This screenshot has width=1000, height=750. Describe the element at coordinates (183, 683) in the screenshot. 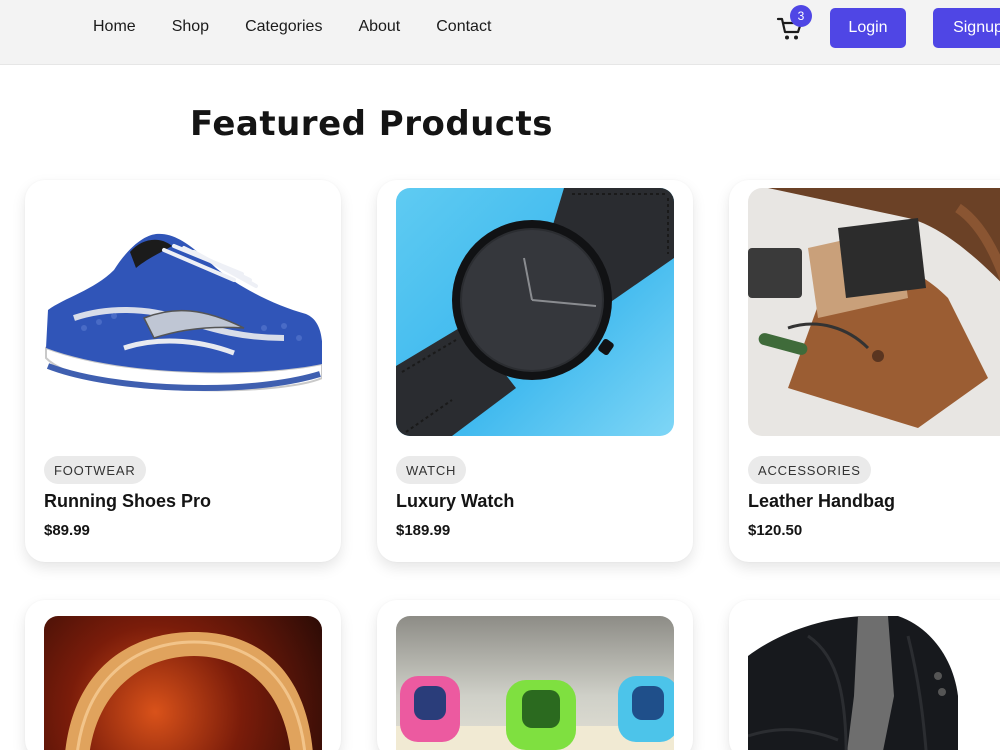

I see `product-image-headphones` at that location.